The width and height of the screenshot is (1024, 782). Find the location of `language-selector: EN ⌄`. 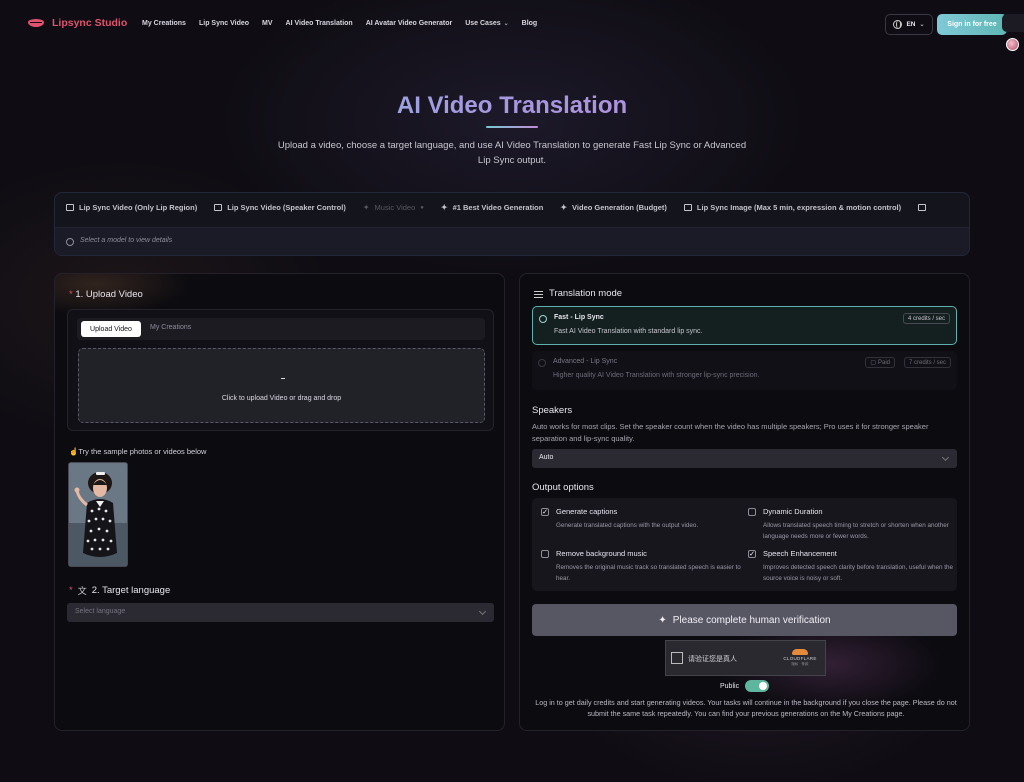

language-selector: EN ⌄ is located at coordinates (909, 24).